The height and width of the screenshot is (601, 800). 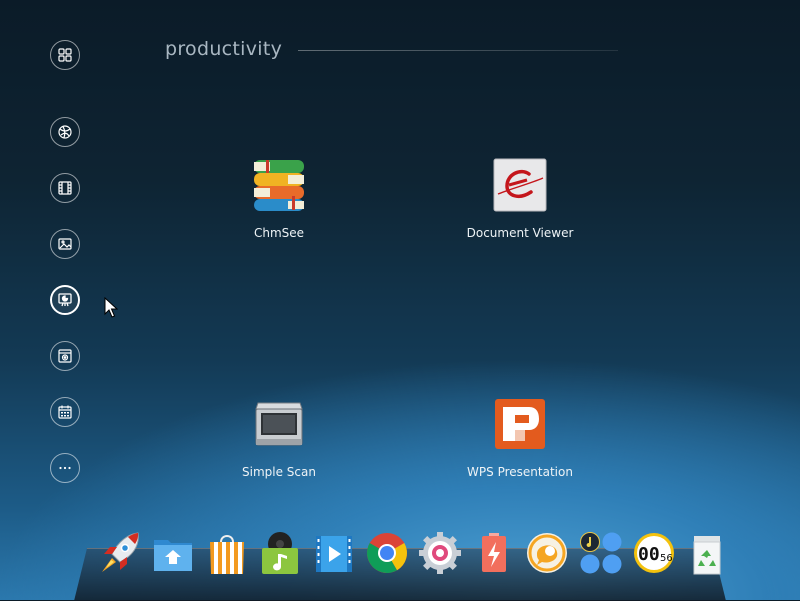 I want to click on dock-video-player, so click(x=334, y=553).